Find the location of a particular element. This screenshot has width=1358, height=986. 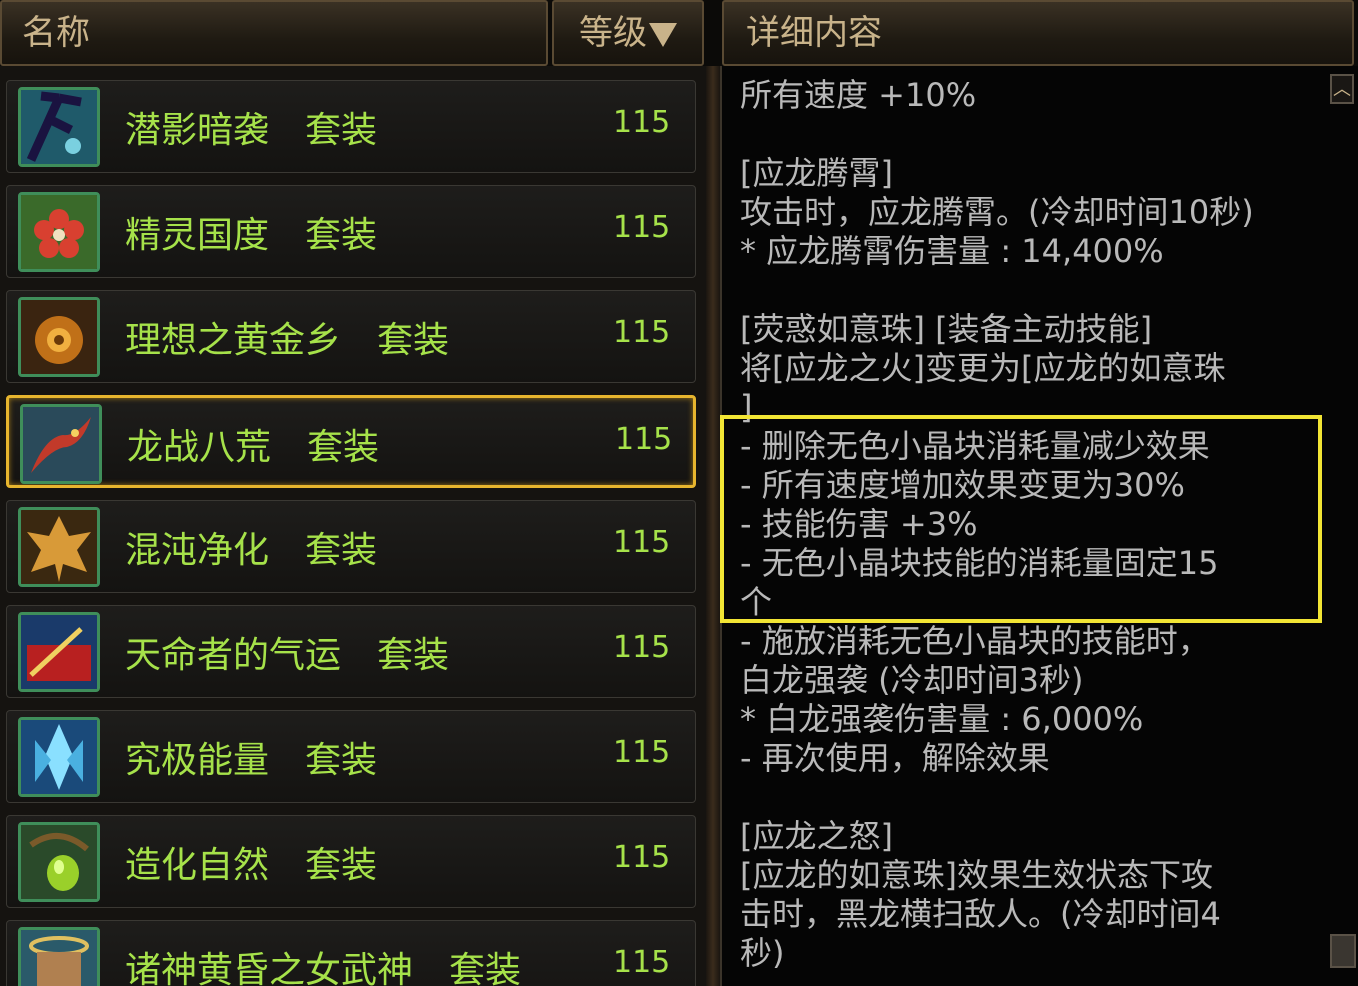

shadow-branch-icon is located at coordinates (59, 127).